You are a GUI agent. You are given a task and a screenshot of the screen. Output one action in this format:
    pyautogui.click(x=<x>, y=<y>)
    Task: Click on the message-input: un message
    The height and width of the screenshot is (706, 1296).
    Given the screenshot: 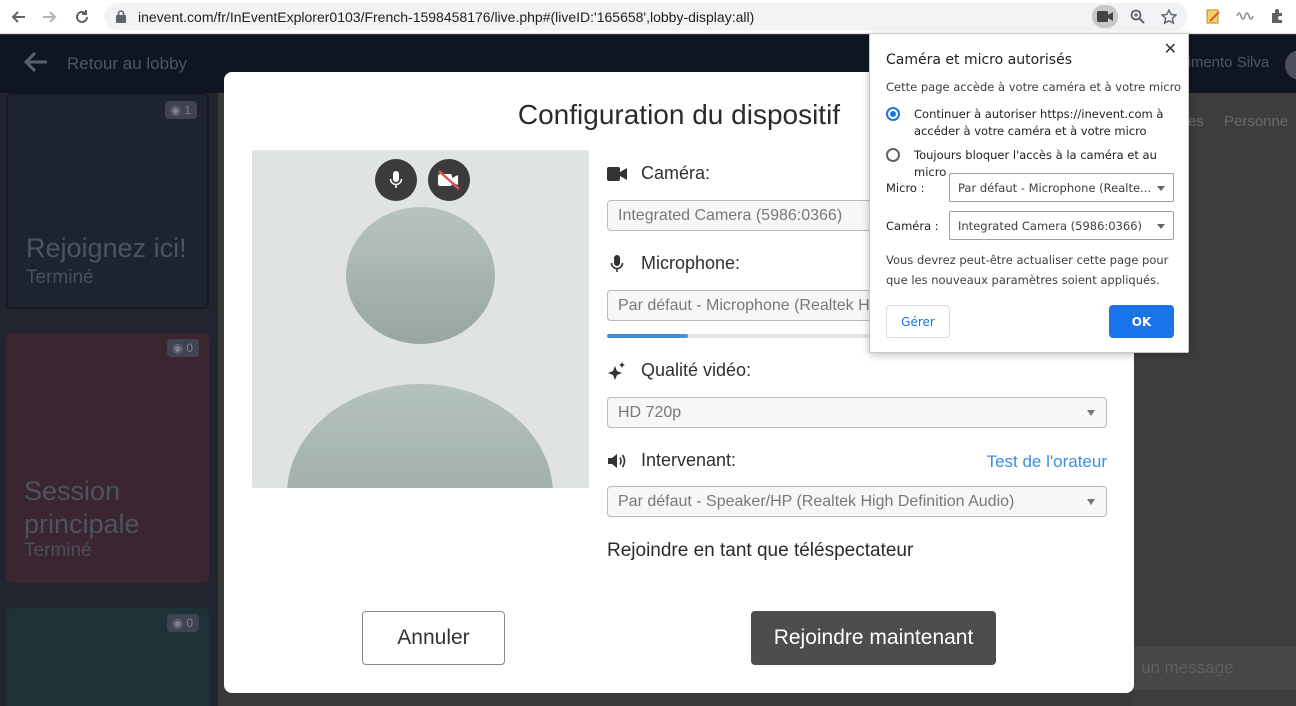 What is the action you would take?
    pyautogui.click(x=1215, y=668)
    